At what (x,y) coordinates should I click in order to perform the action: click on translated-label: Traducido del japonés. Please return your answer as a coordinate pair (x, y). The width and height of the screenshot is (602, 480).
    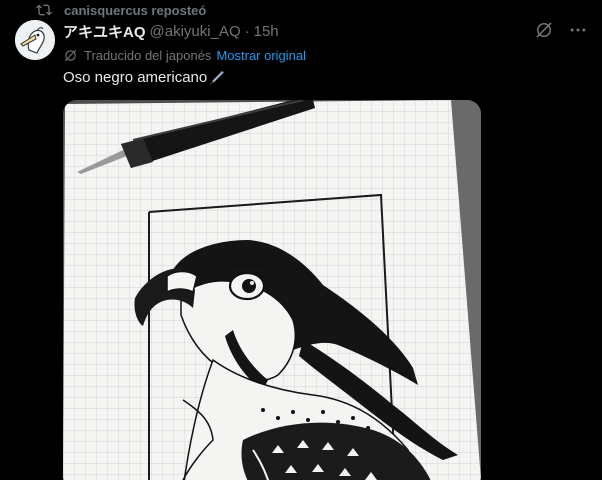
    Looking at the image, I should click on (148, 55).